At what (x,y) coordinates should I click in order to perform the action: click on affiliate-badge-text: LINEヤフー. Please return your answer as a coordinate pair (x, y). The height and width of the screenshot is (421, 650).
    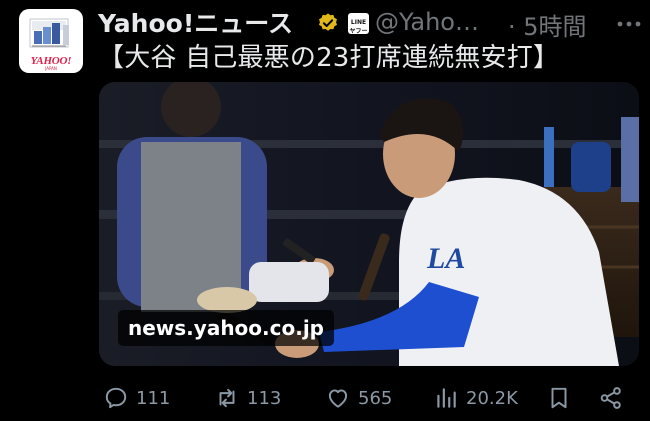
    Looking at the image, I should click on (358, 27).